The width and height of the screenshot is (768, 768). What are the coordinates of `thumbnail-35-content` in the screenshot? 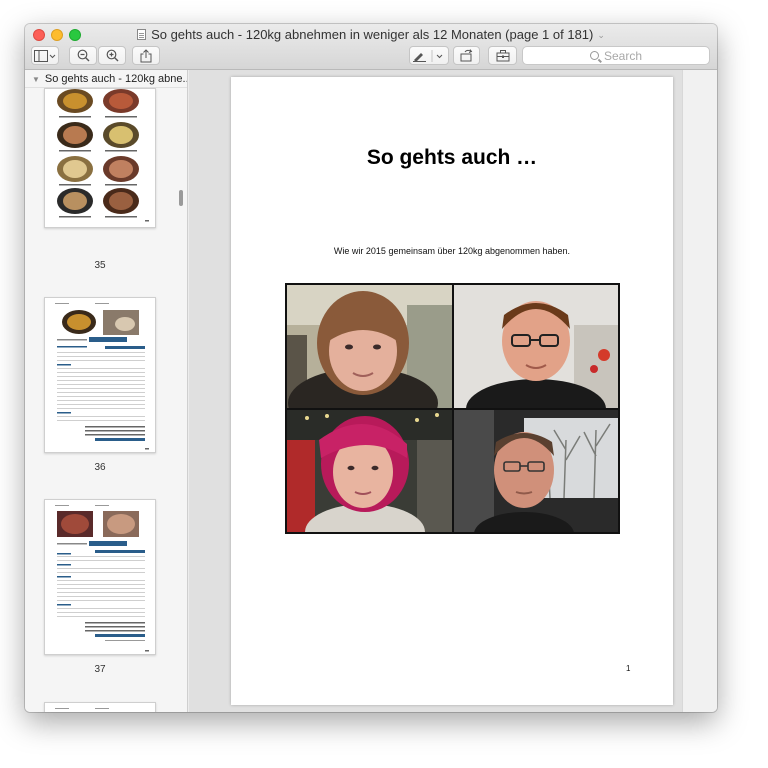 It's located at (103, 155).